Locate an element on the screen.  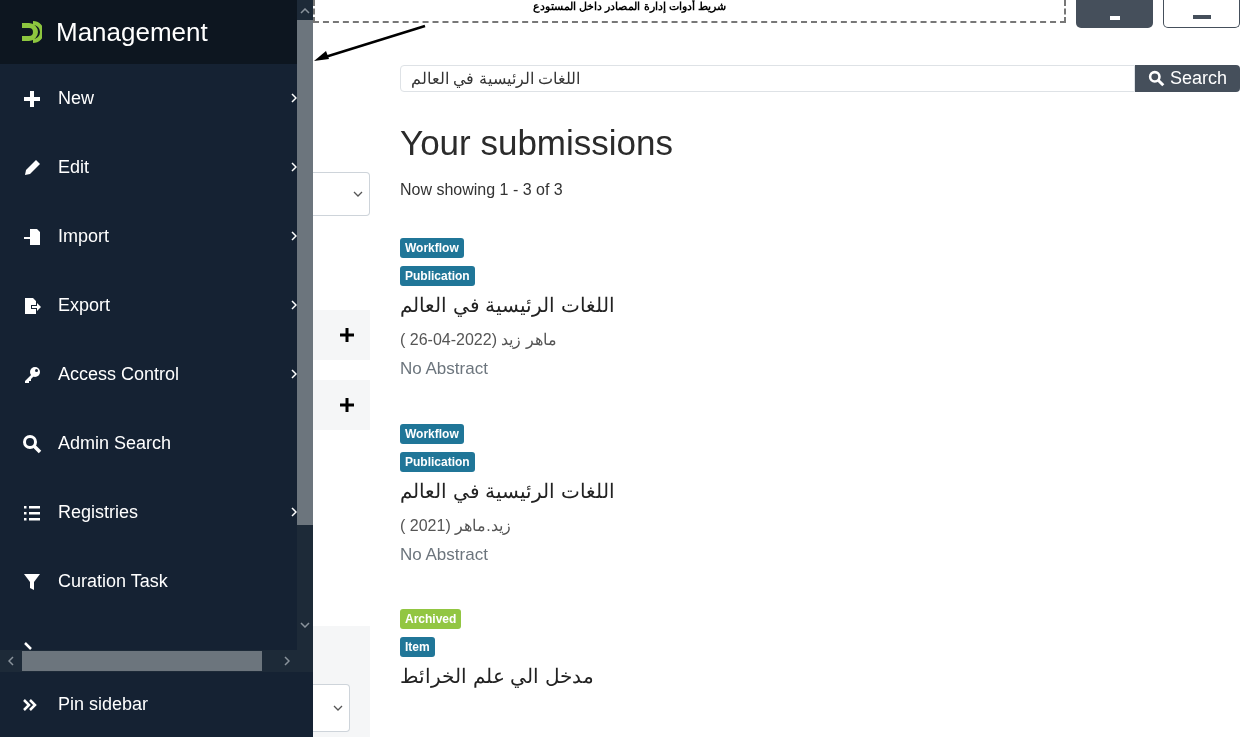
file-export-icon is located at coordinates (32, 305).